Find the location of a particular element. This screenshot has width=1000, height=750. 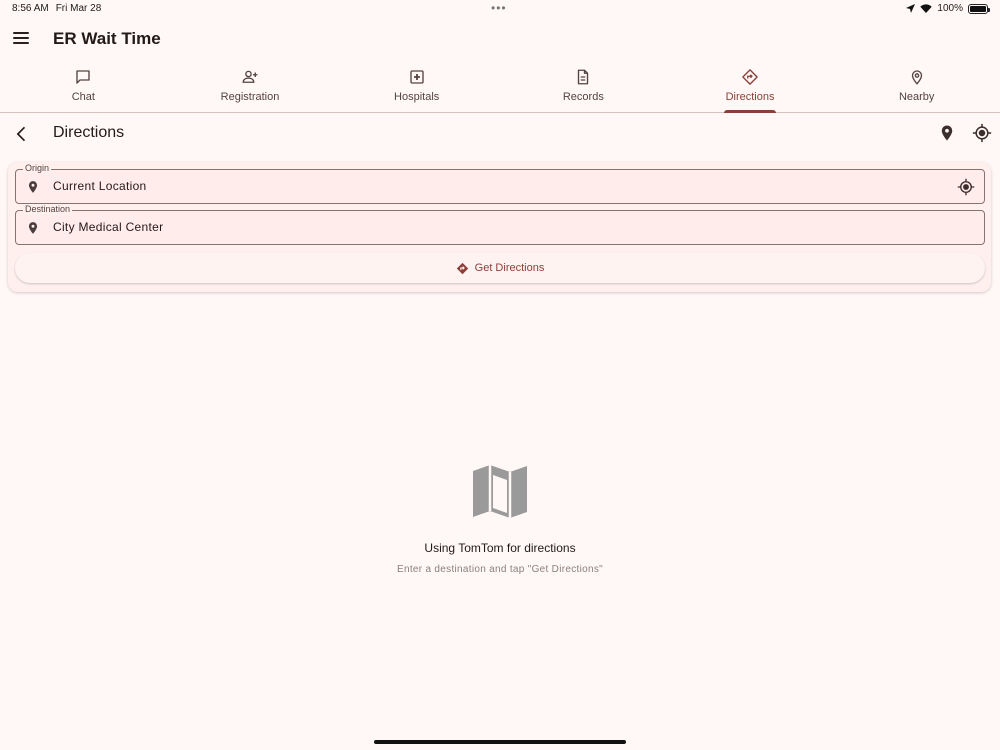

active-tab-indicator is located at coordinates (750, 111).